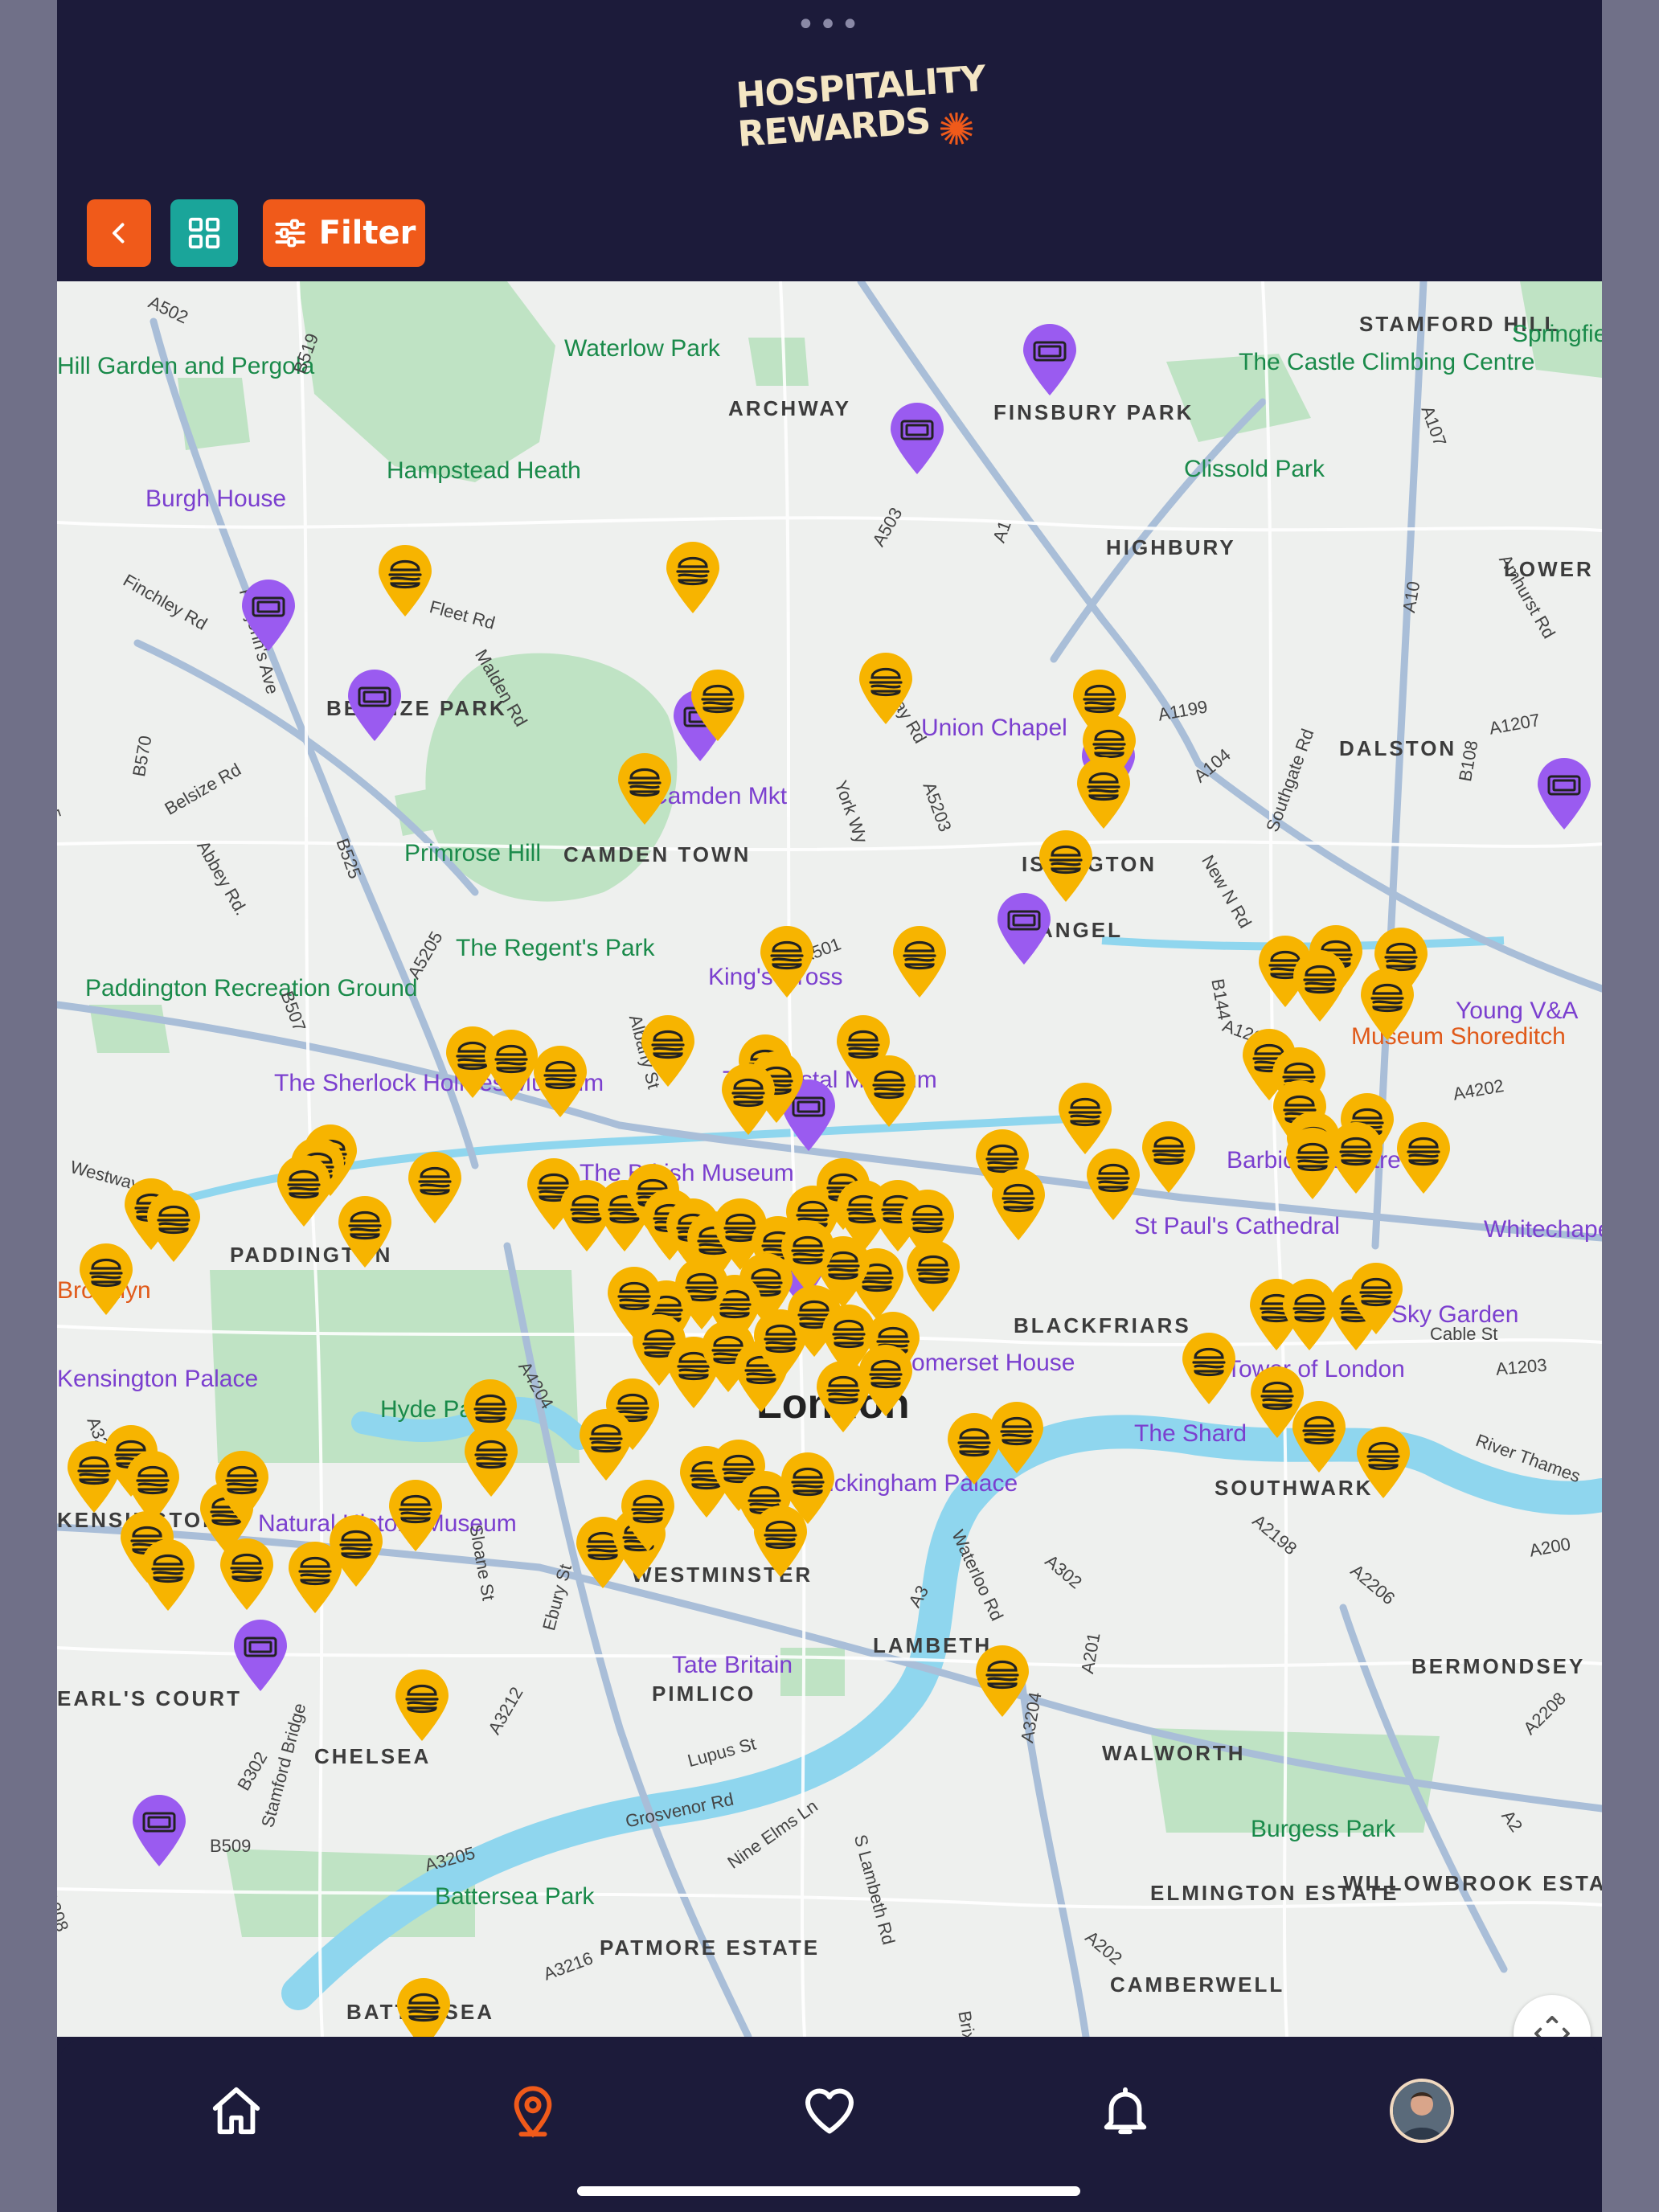  I want to click on poi-label: St Paul's Cathedral, so click(1237, 1226).